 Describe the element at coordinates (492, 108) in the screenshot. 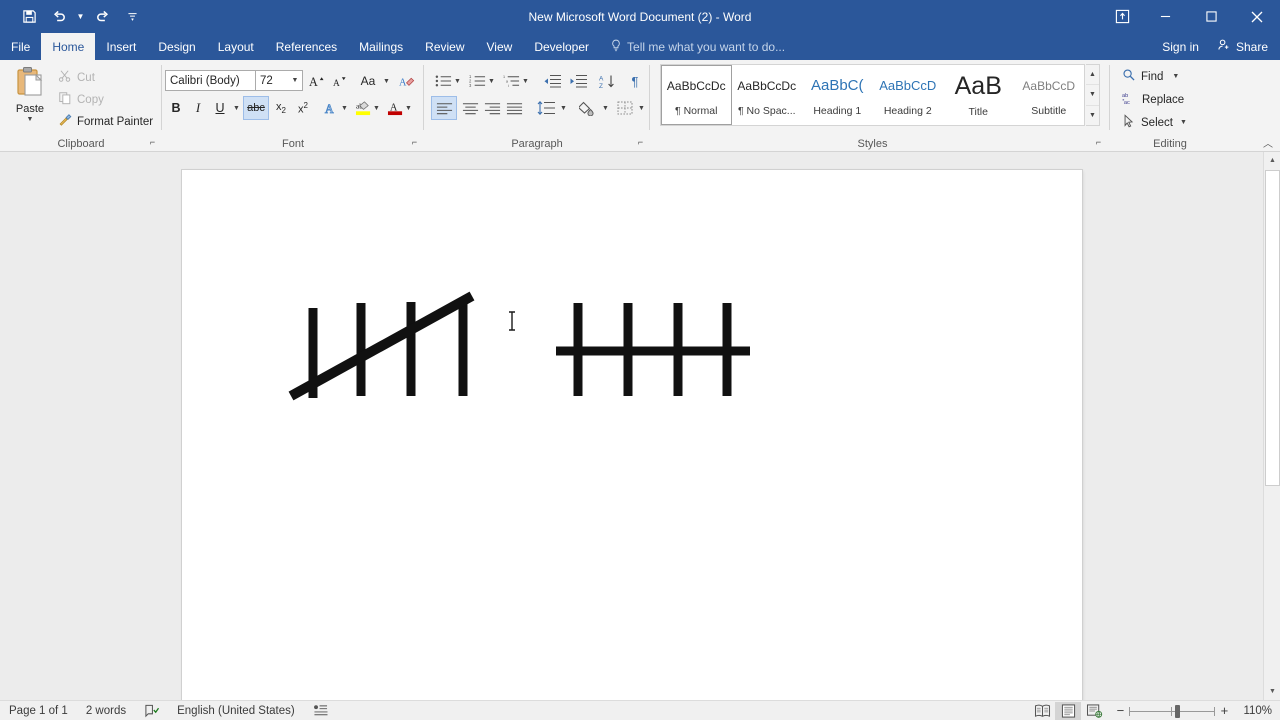

I see `align-right-button` at that location.